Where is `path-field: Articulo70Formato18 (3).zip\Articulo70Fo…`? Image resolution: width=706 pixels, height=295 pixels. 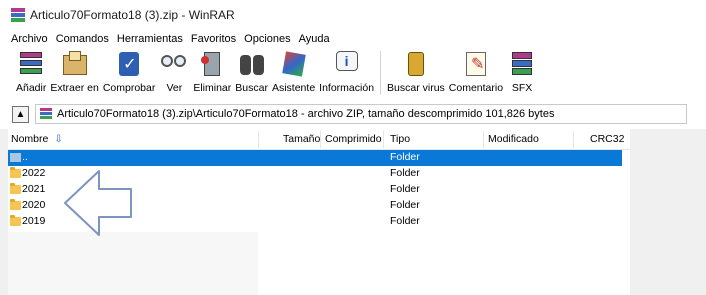 path-field: Articulo70Formato18 (3).zip\Articulo70Fo… is located at coordinates (361, 114).